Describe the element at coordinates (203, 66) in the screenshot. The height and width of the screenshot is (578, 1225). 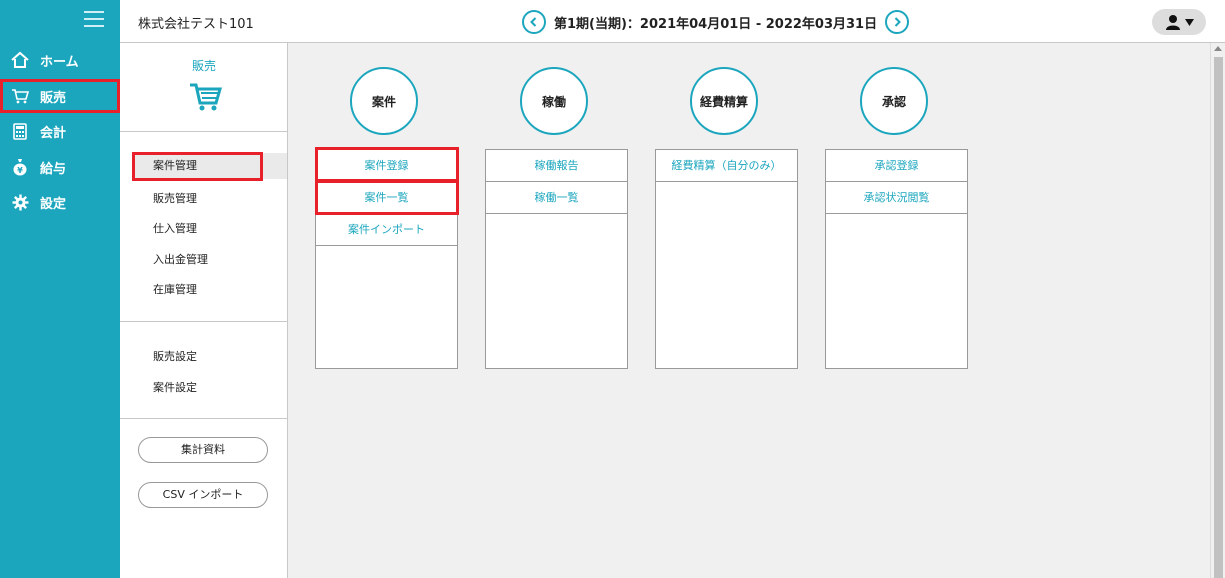
I see `submenu-title: 販売` at that location.